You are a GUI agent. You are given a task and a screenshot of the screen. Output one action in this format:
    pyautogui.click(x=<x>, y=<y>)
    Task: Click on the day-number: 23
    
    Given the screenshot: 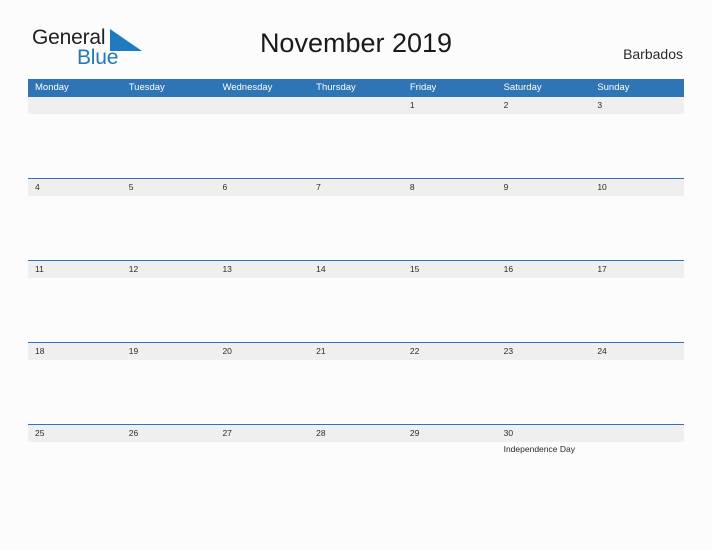 What is the action you would take?
    pyautogui.click(x=544, y=351)
    